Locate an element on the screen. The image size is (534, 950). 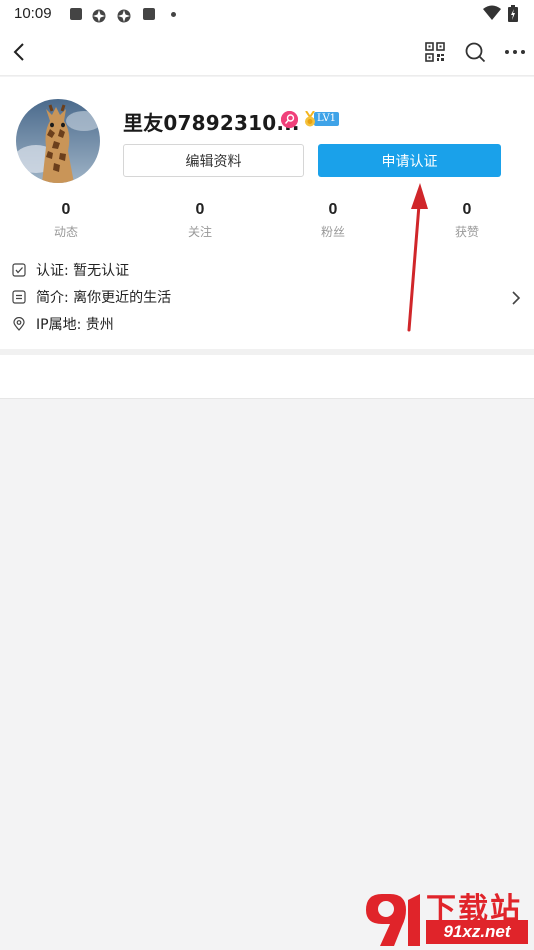
back-button is located at coordinates (20, 52).